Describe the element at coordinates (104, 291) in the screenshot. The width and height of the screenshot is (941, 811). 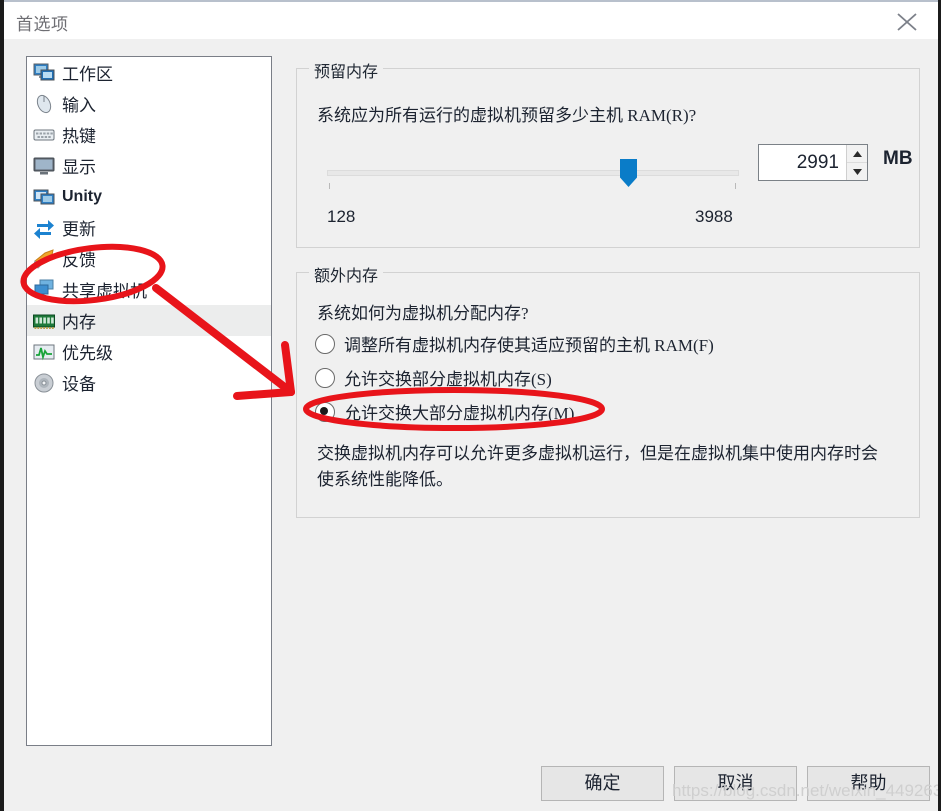
I see `sidebar-item-label: 共享虚拟机` at that location.